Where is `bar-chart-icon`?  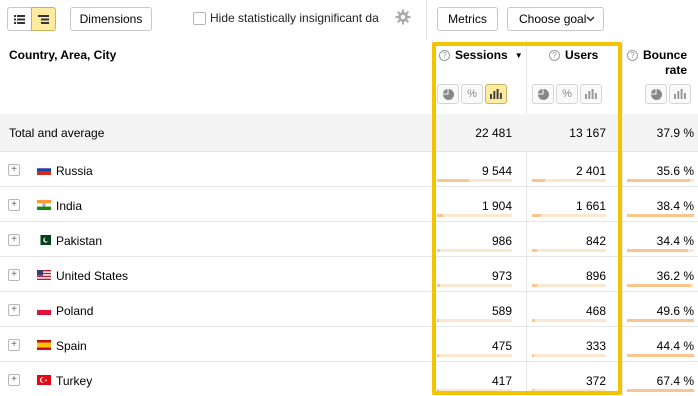
bar-chart-icon is located at coordinates (680, 94).